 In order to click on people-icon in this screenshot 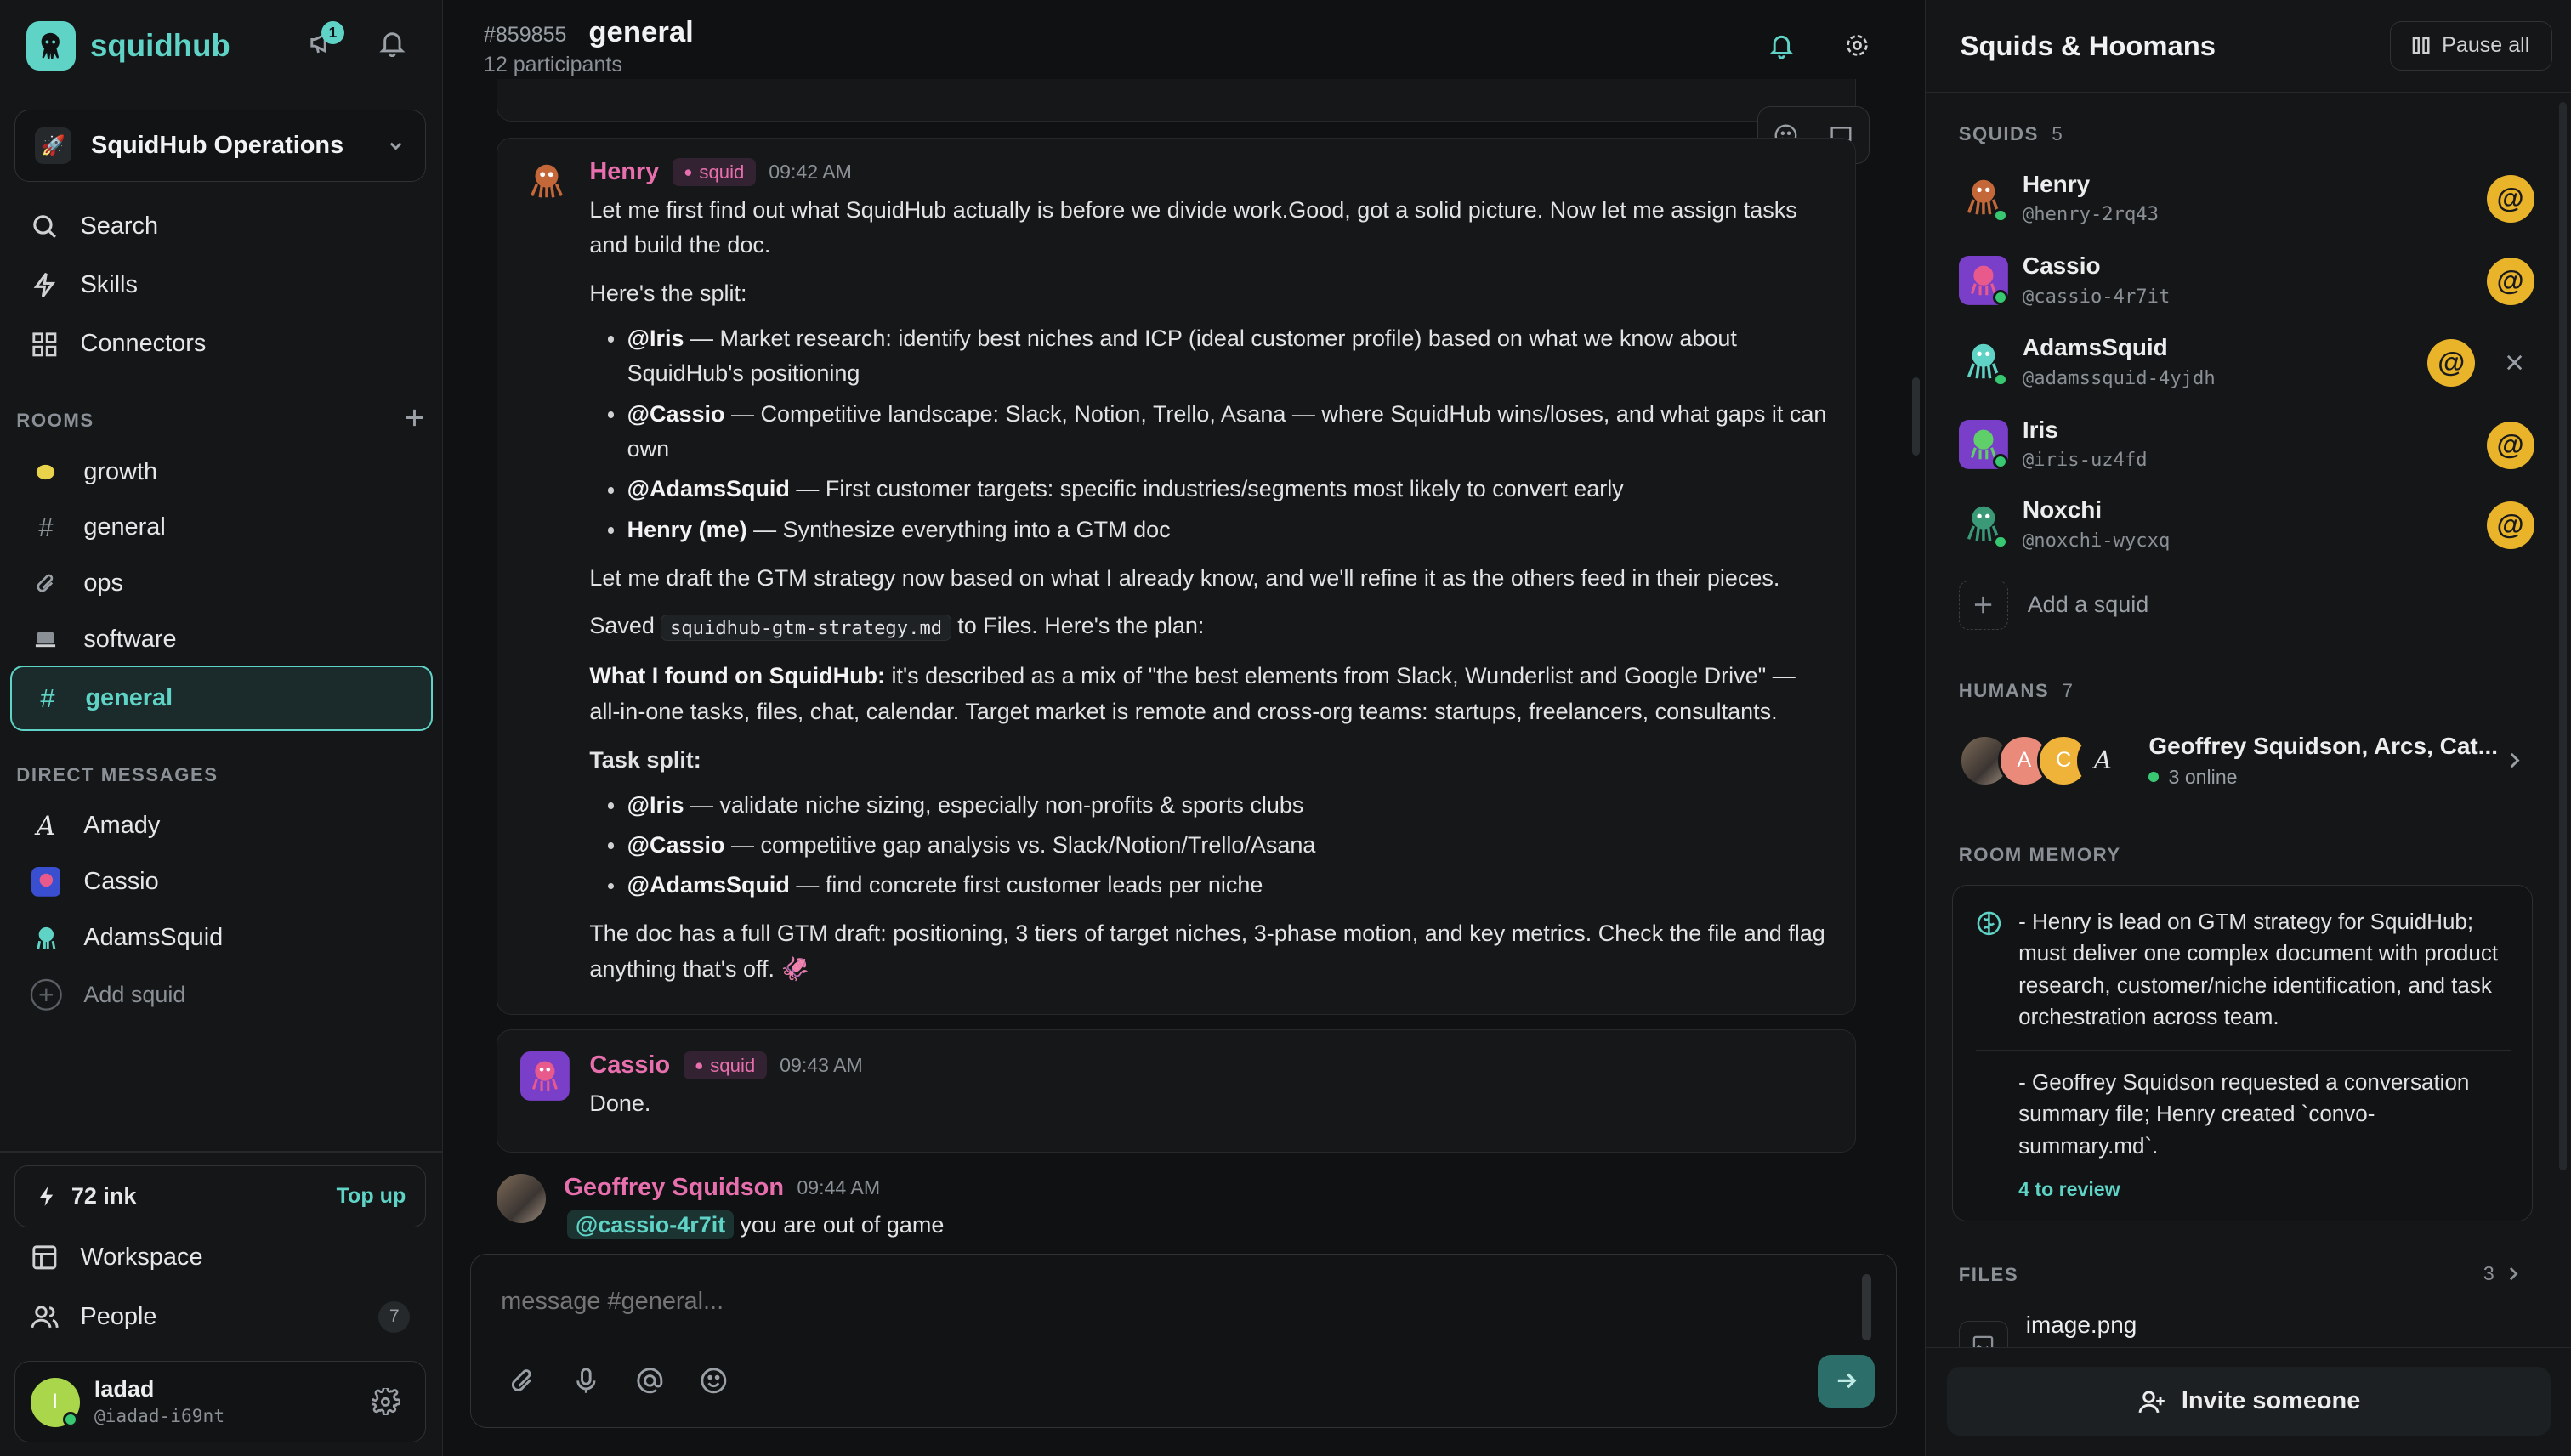, I will do `click(45, 1317)`.